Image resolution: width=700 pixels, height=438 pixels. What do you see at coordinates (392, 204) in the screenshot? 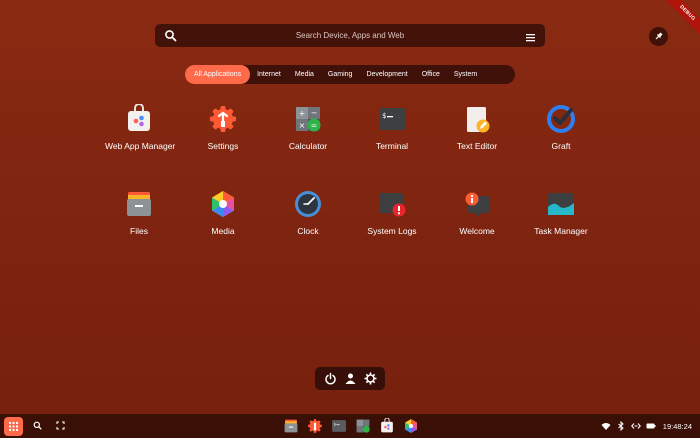
I see `system-logs-icon` at bounding box center [392, 204].